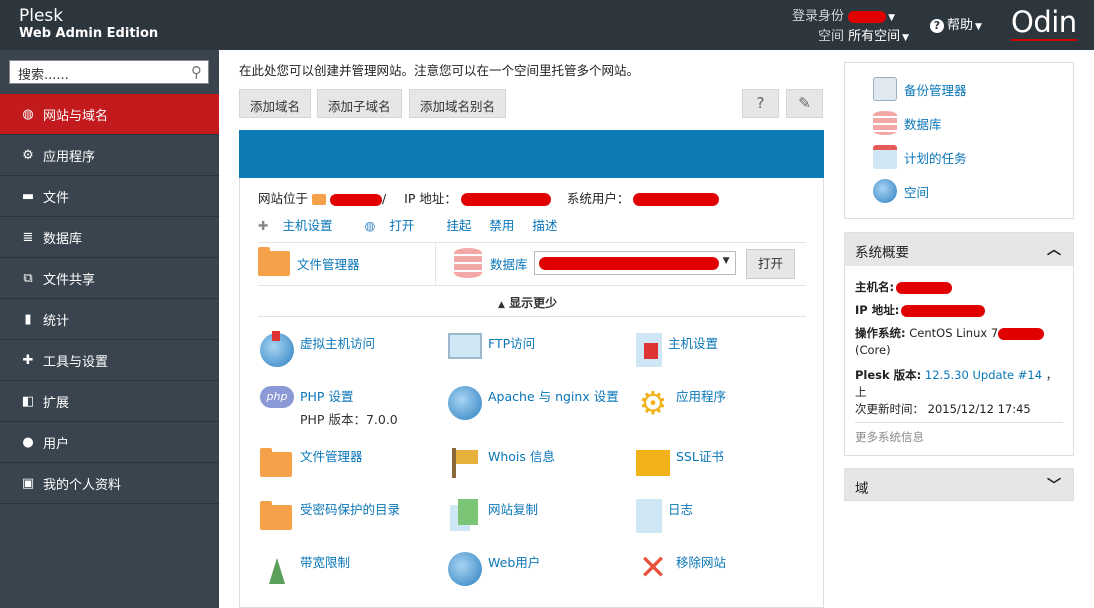  Describe the element at coordinates (109, 155) in the screenshot. I see `sidebar-item-applications: ⚙ 应用程序` at that location.